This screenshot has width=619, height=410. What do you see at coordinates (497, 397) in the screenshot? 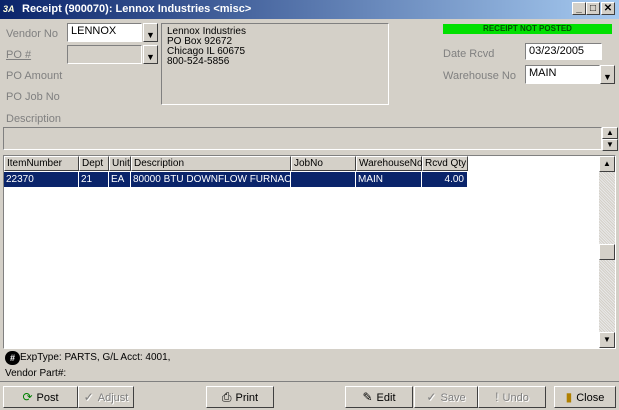
I see `exclamation-icon: !` at bounding box center [497, 397].